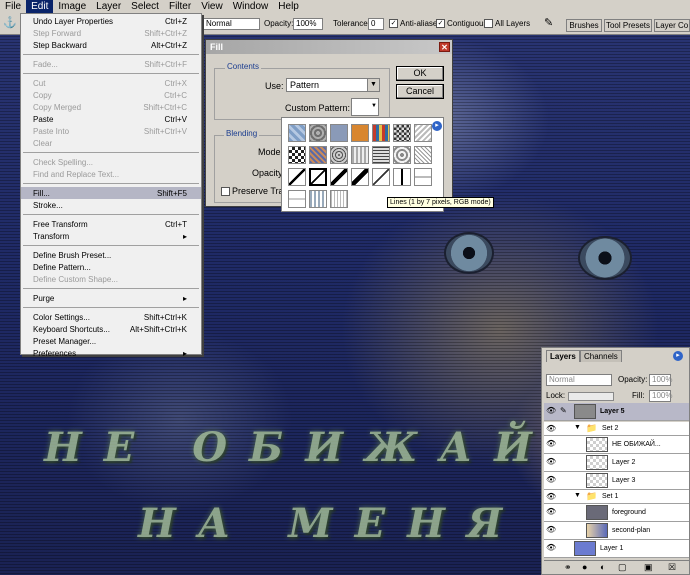 The image size is (690, 575). What do you see at coordinates (333, 85) in the screenshot?
I see `use-select: Pattern ▼` at bounding box center [333, 85].